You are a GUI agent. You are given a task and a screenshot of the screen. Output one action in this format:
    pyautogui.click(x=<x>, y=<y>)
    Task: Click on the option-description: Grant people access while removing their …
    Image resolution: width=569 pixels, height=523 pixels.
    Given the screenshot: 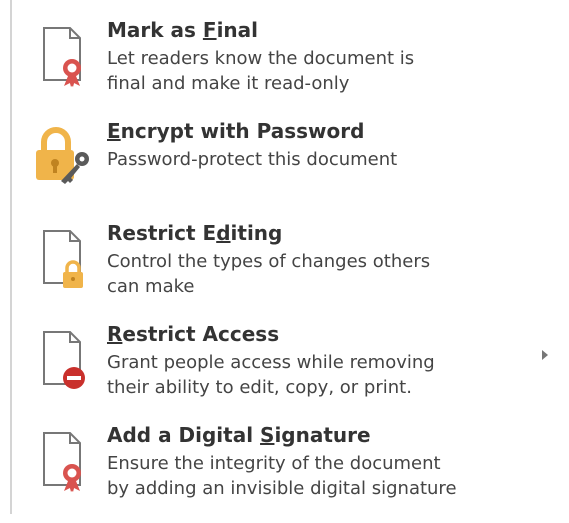 What is the action you would take?
    pyautogui.click(x=271, y=375)
    